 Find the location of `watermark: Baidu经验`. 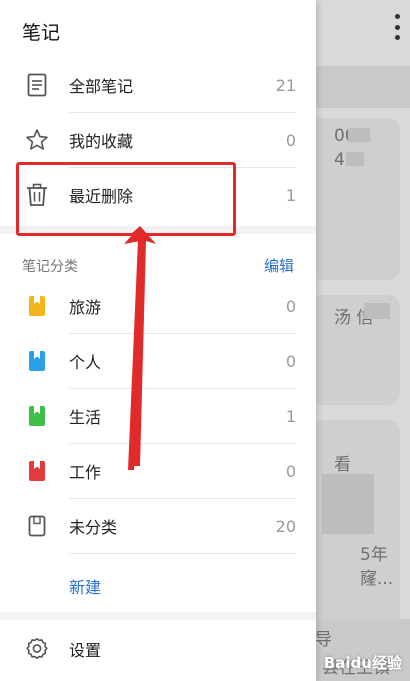

watermark: Baidu经验 is located at coordinates (362, 663).